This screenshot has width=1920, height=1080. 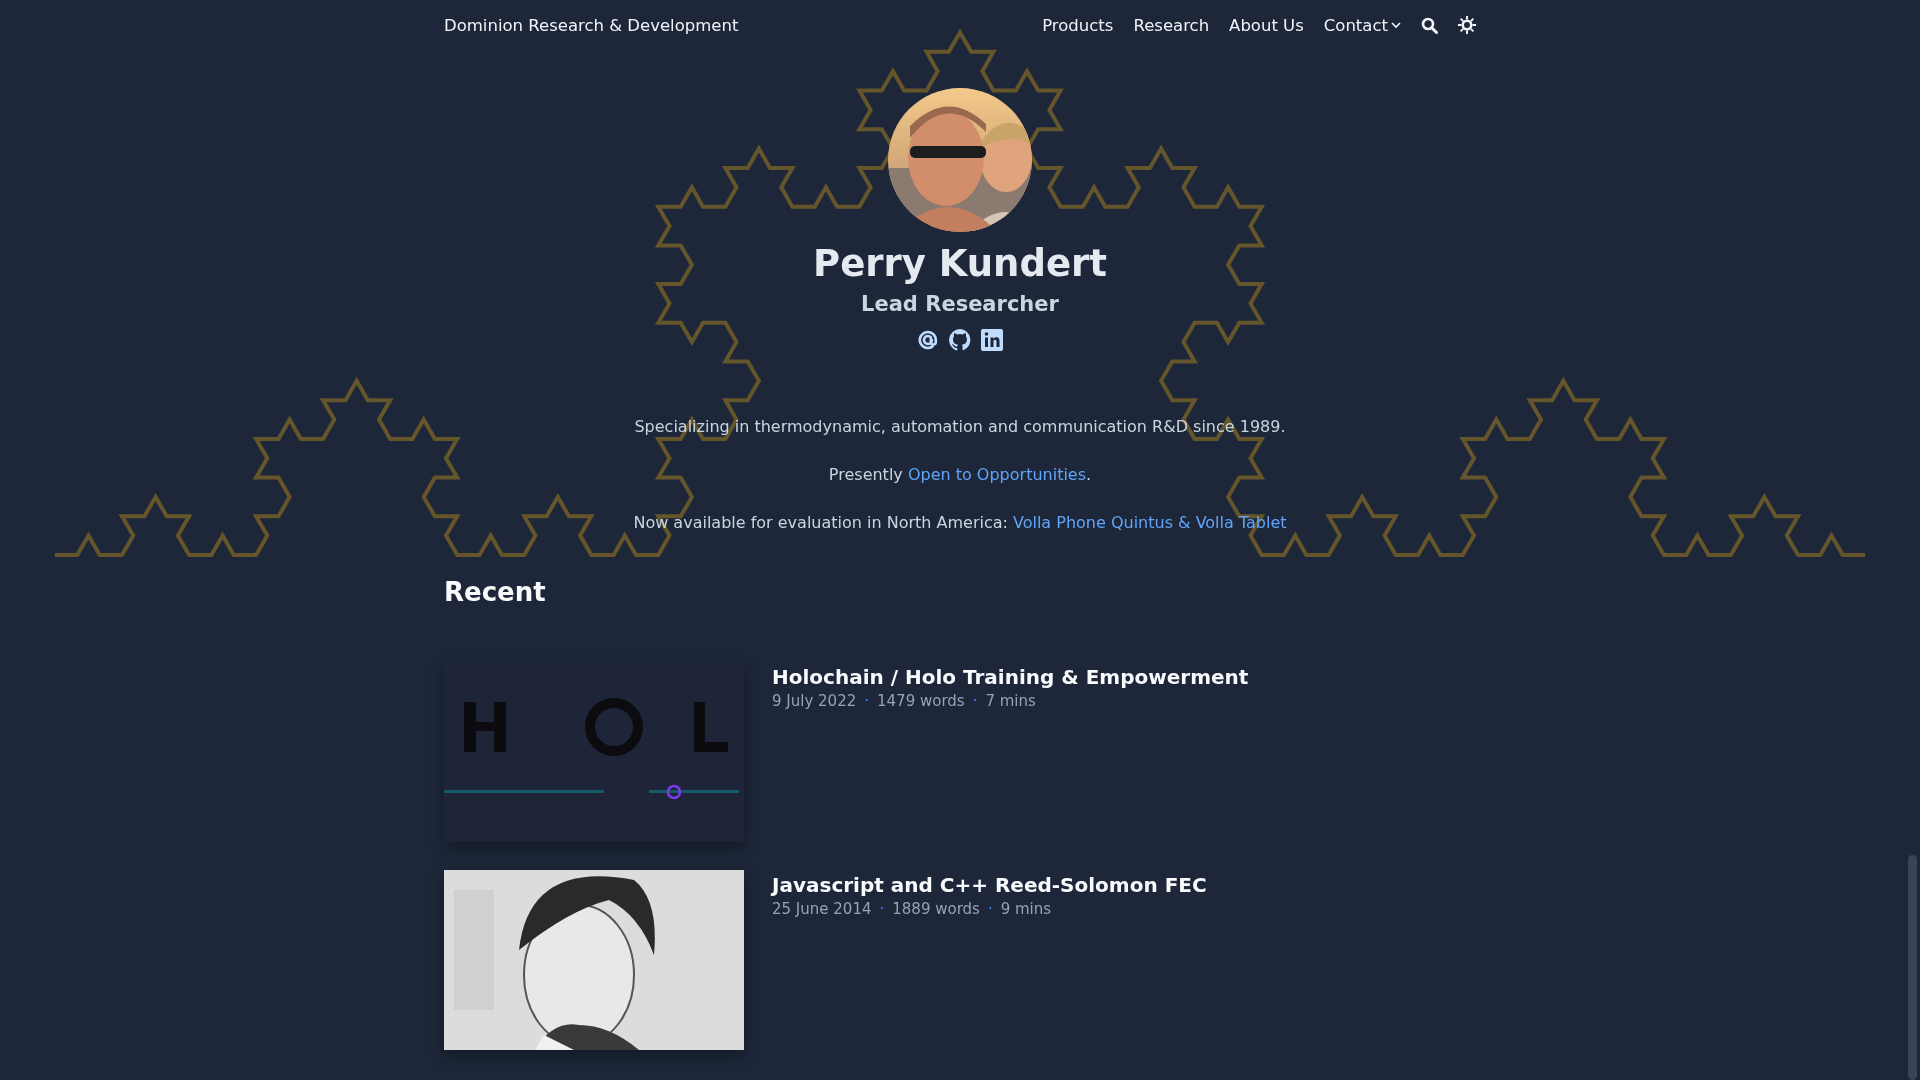 What do you see at coordinates (997, 474) in the screenshot?
I see `text-link: Open to Opportunities` at bounding box center [997, 474].